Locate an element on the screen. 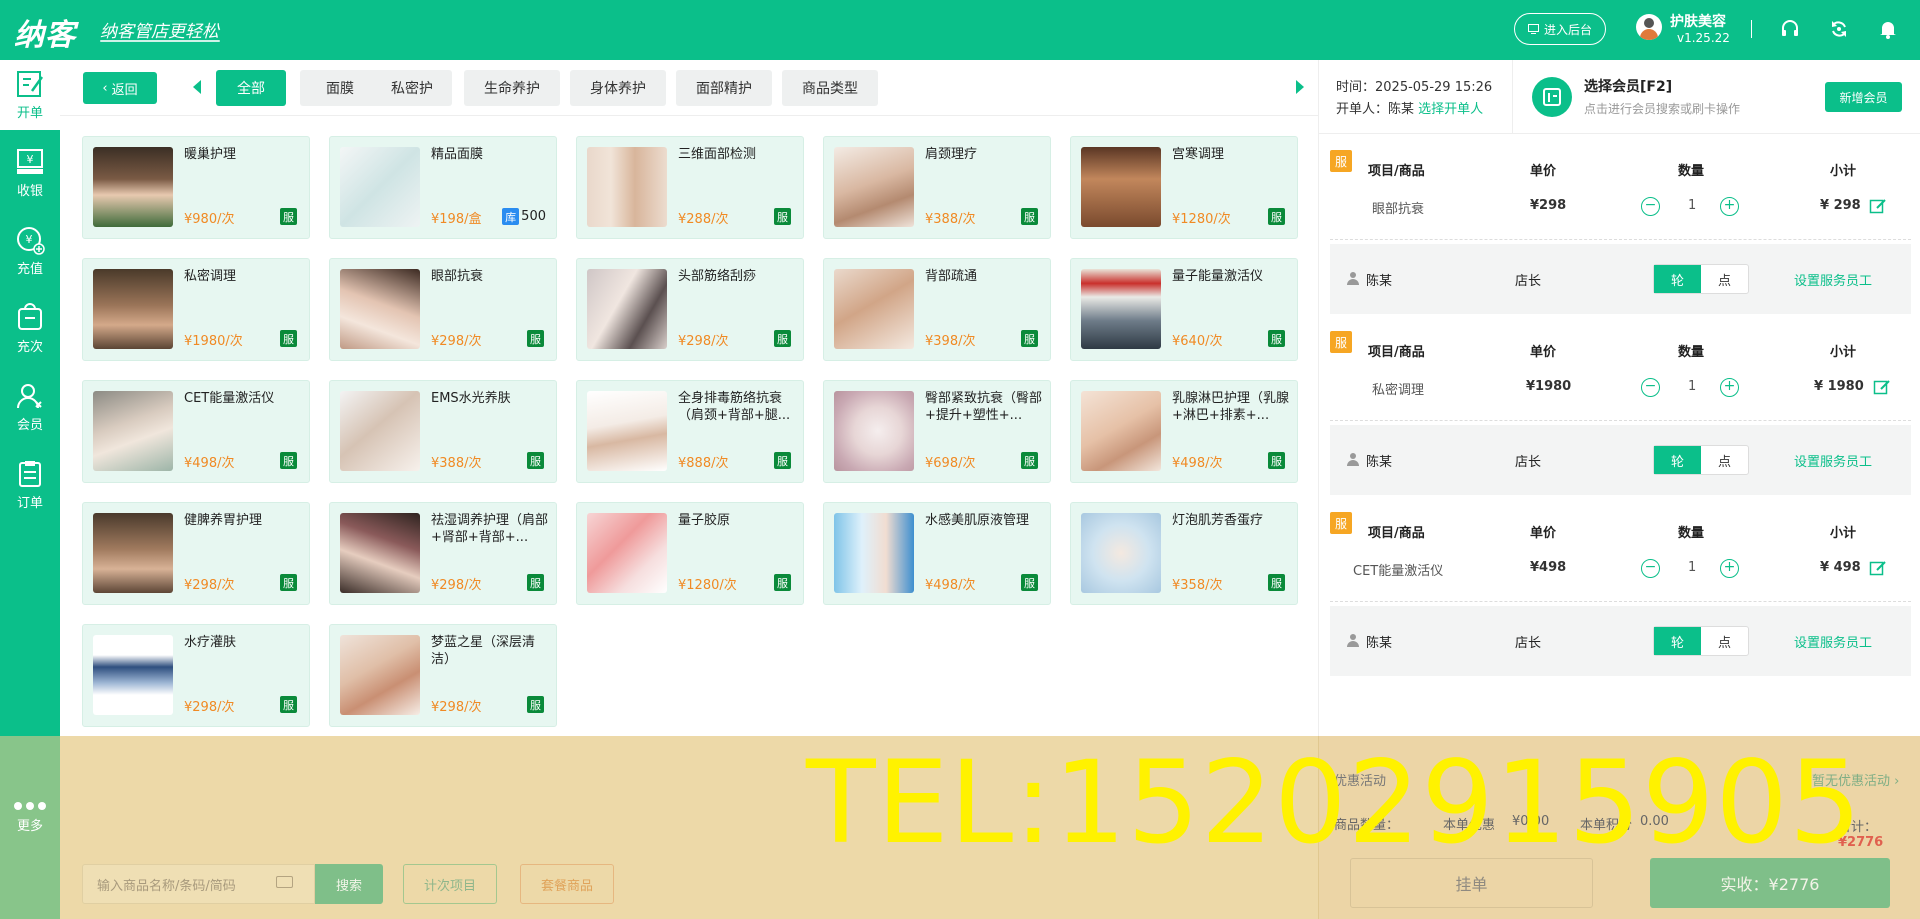  product-card: EMS水光养肤 ¥388/次 服 is located at coordinates (443, 431).